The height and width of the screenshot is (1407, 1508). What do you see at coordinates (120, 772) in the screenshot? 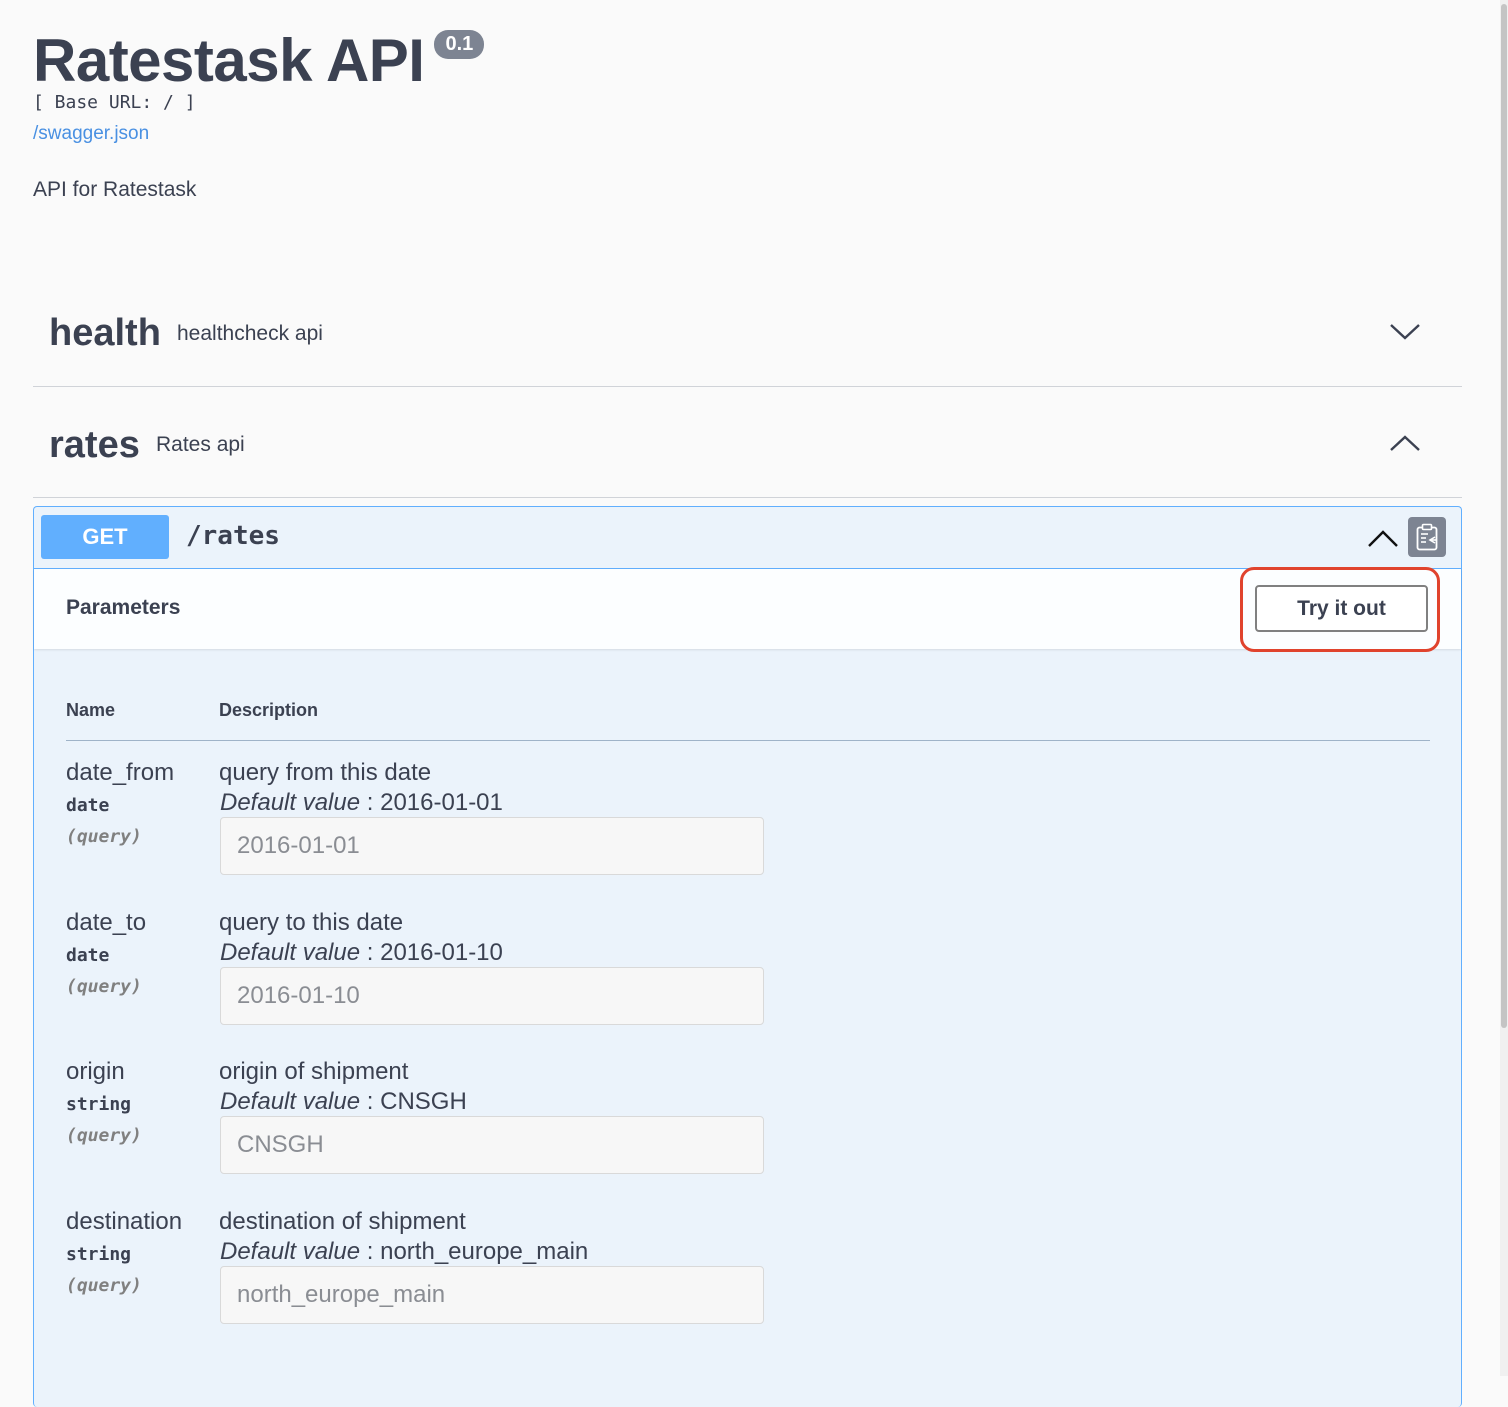
I see `param-name: date_from` at bounding box center [120, 772].